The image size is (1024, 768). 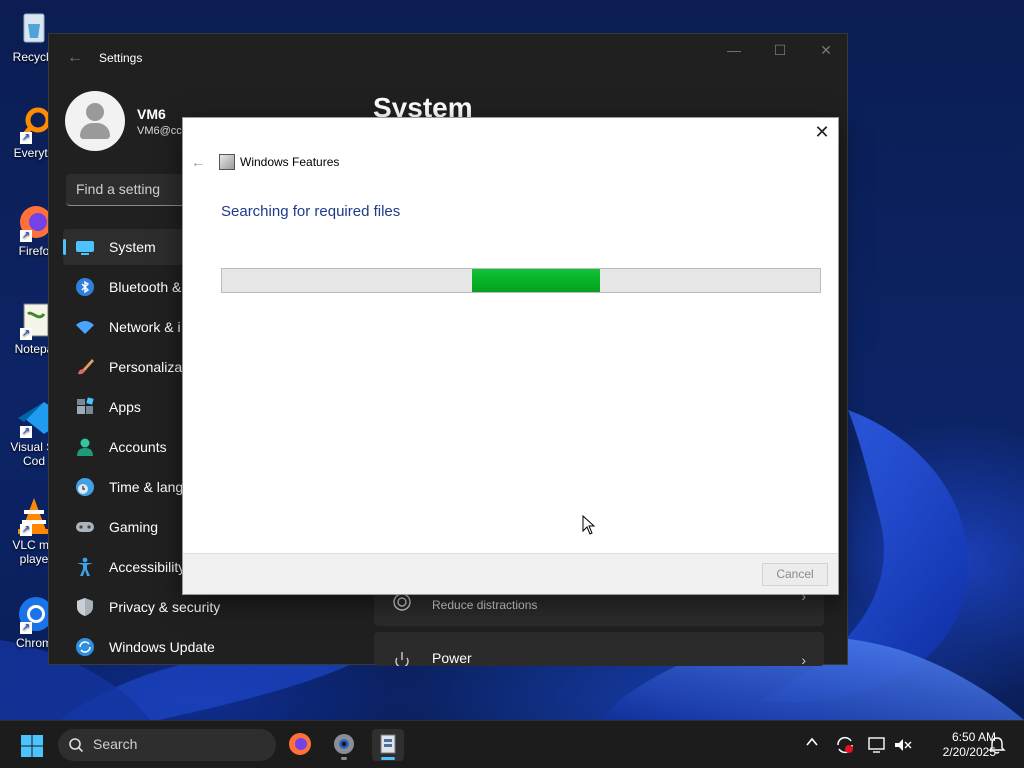 I want to click on dialog-title: Windows Features, so click(x=290, y=162).